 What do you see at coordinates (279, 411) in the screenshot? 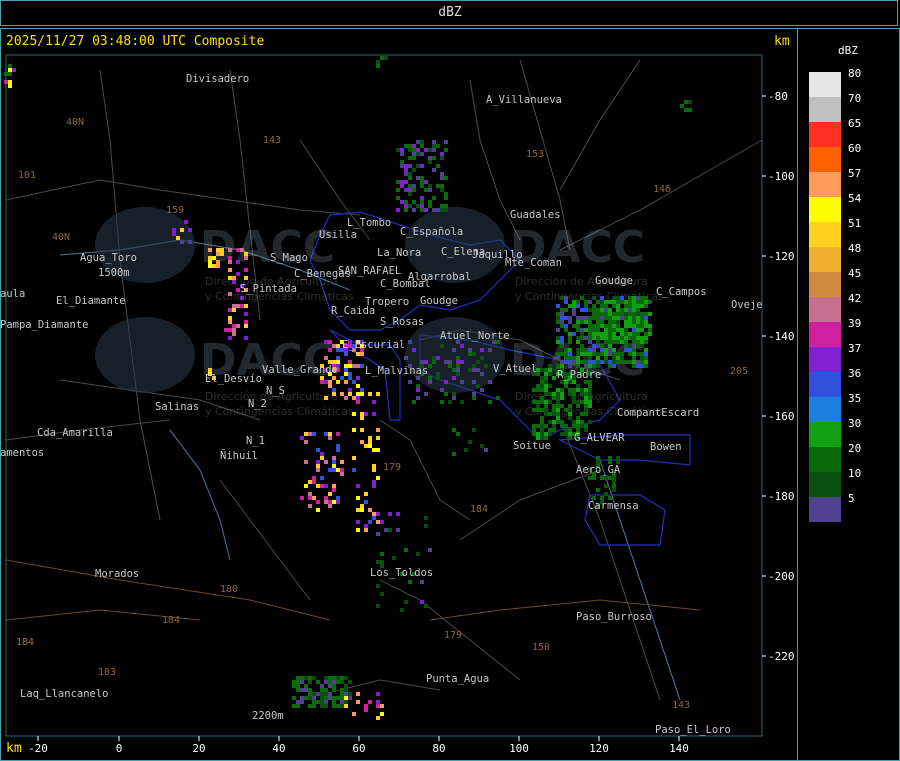
I see `svg-text: y Contingencias Climáticas` at bounding box center [279, 411].